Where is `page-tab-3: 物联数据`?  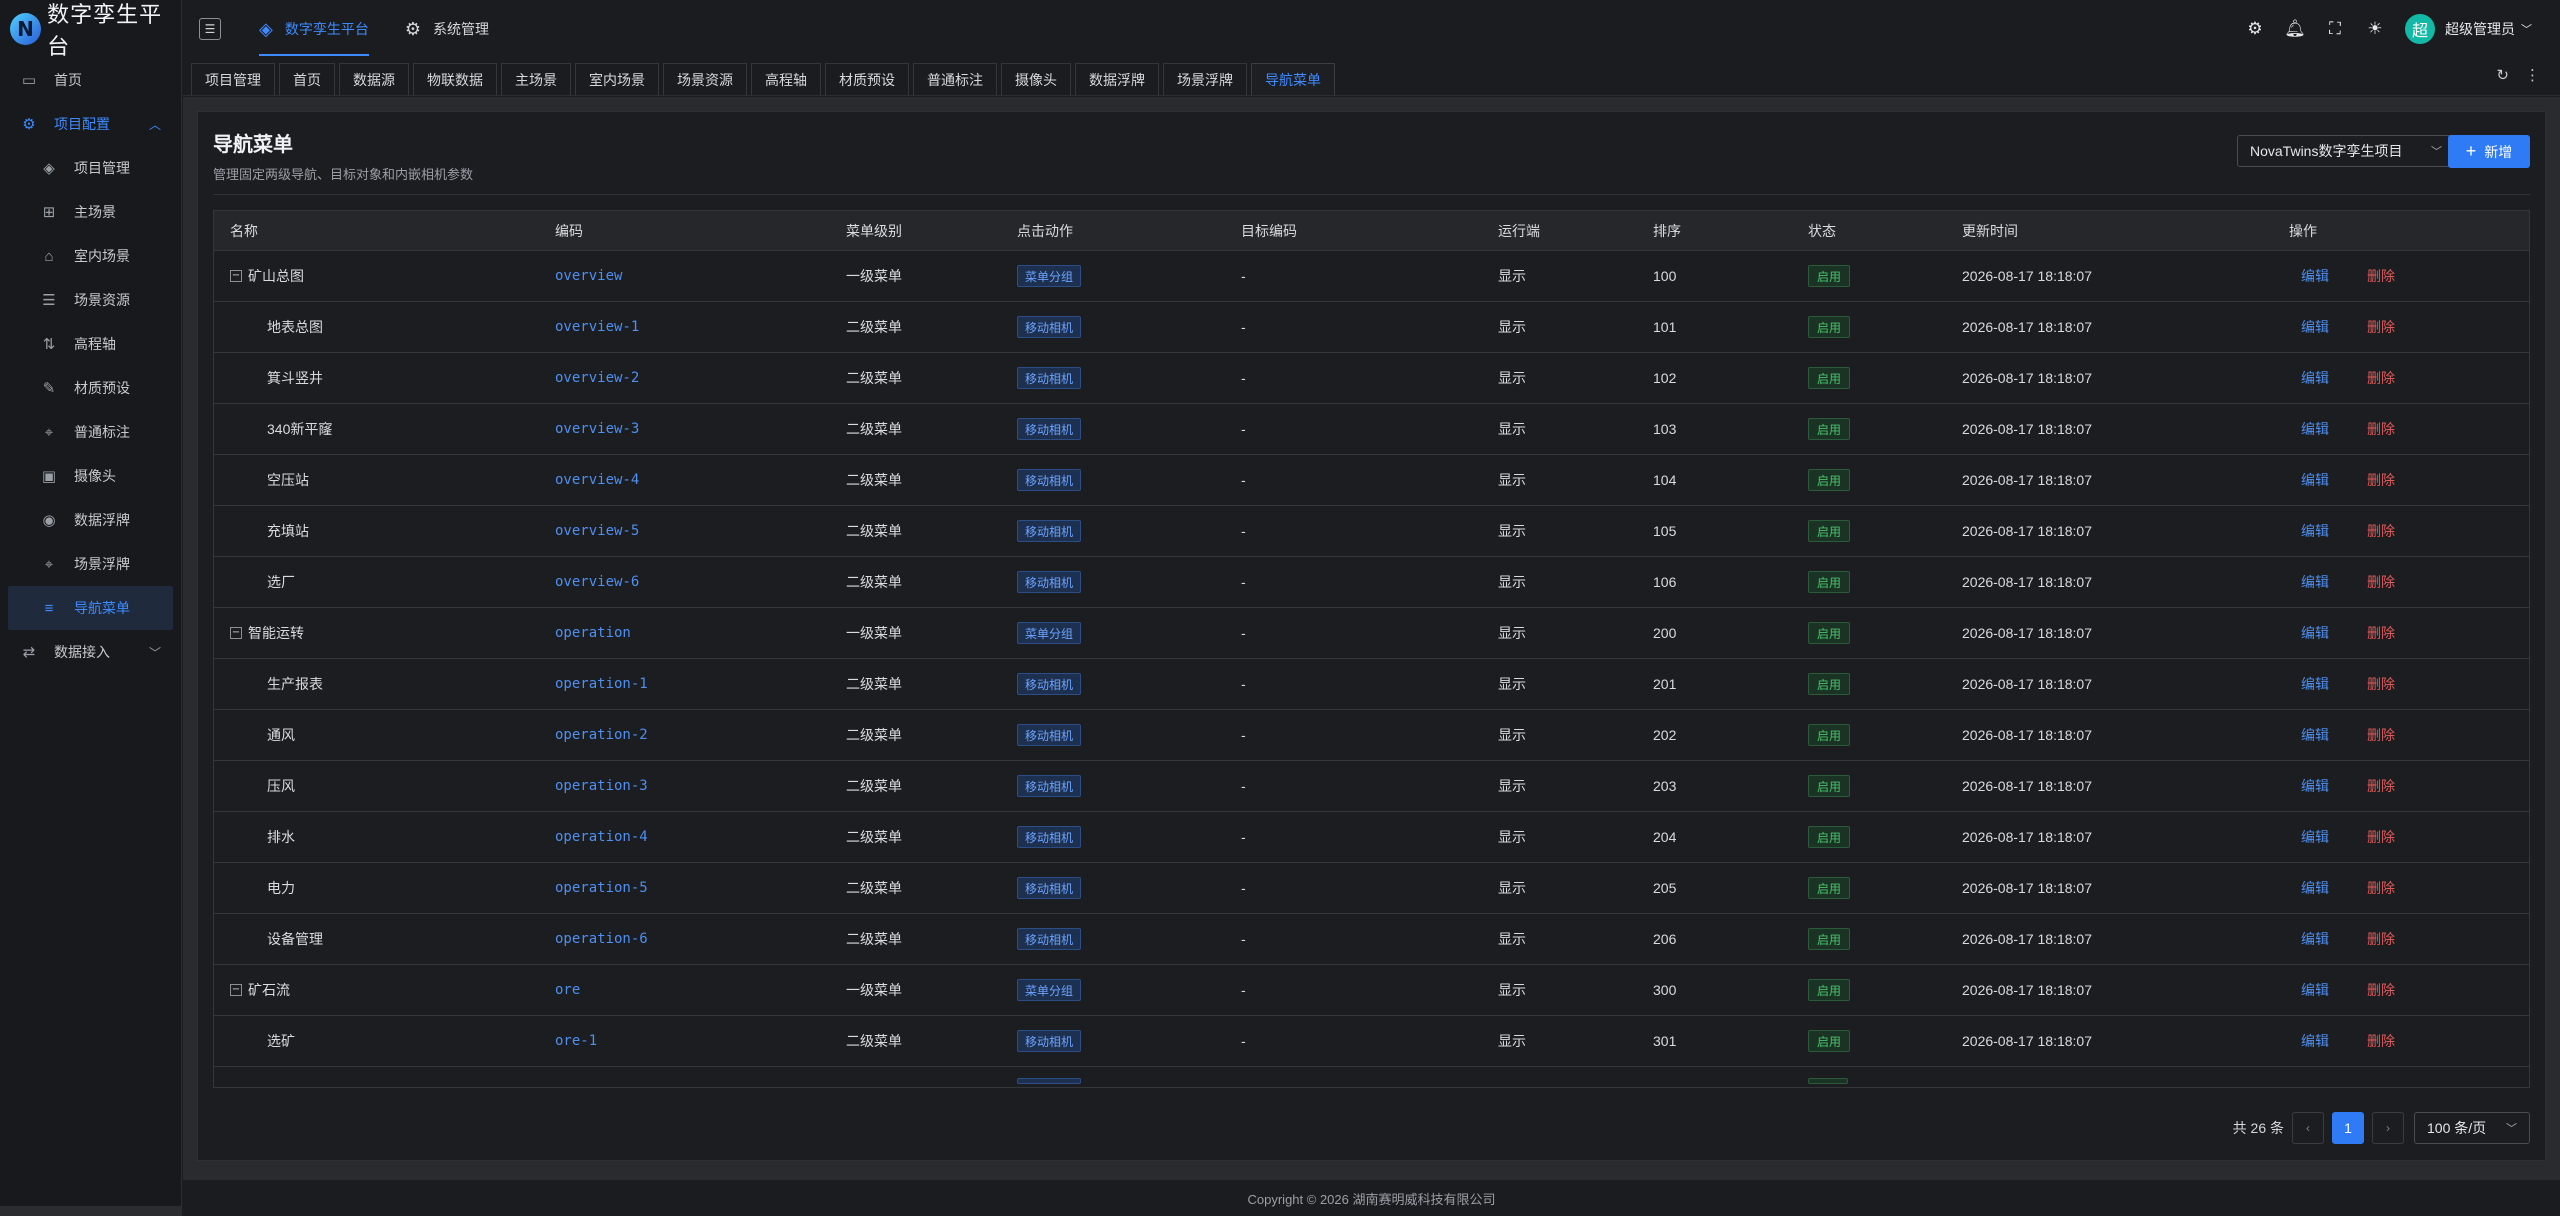
page-tab-3: 物联数据 is located at coordinates (455, 79).